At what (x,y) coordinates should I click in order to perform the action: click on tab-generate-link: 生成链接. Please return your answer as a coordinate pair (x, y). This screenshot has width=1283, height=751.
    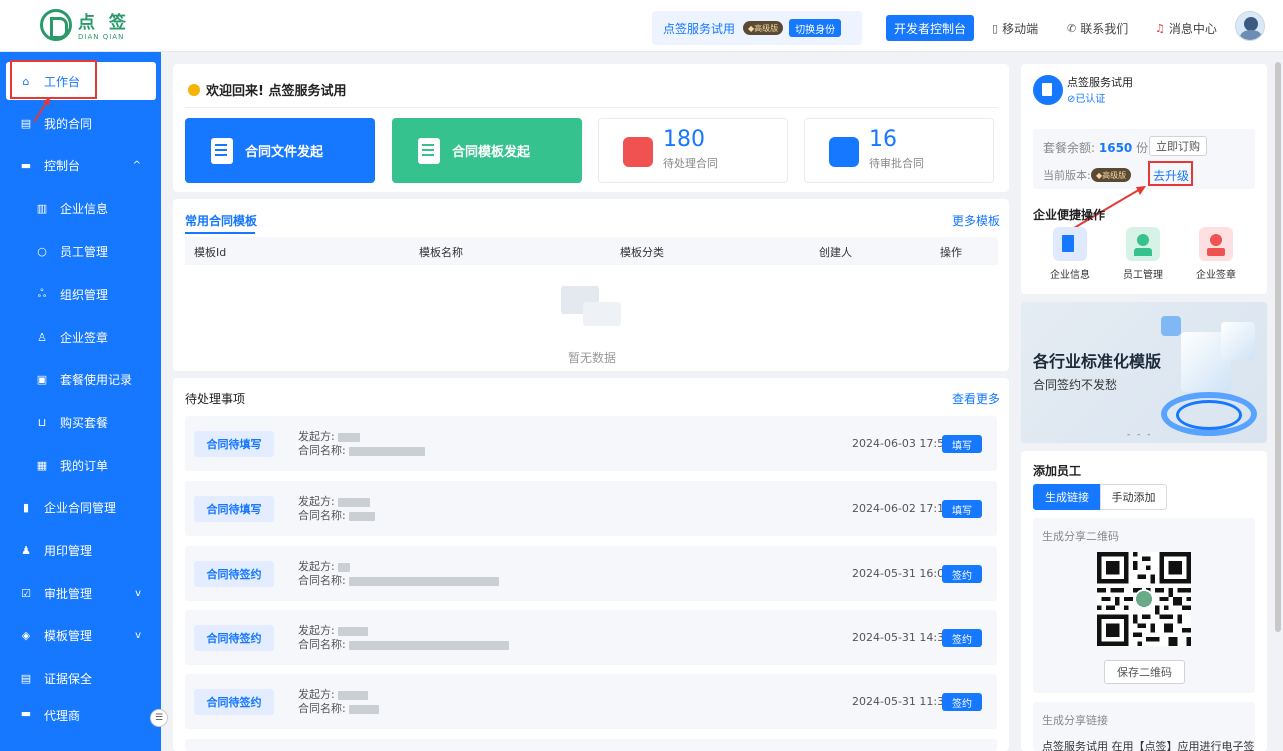
    Looking at the image, I should click on (1067, 497).